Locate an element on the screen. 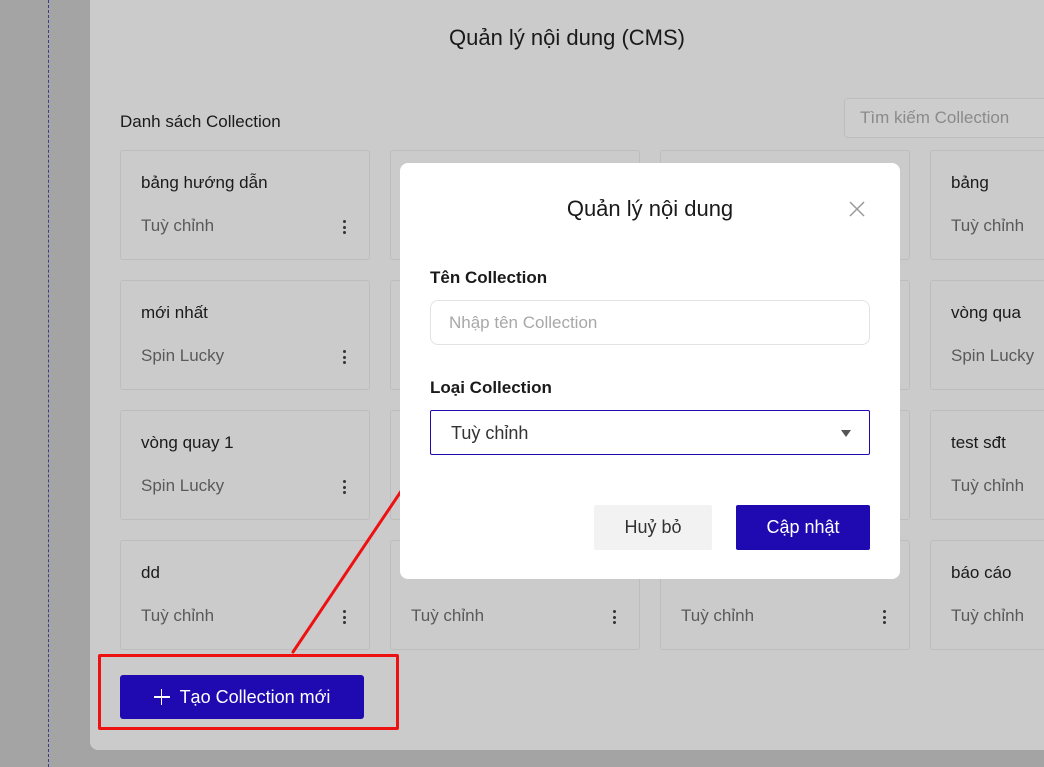 Image resolution: width=1044 pixels, height=767 pixels. create-collection-label: Tạo Collection mới is located at coordinates (255, 696).